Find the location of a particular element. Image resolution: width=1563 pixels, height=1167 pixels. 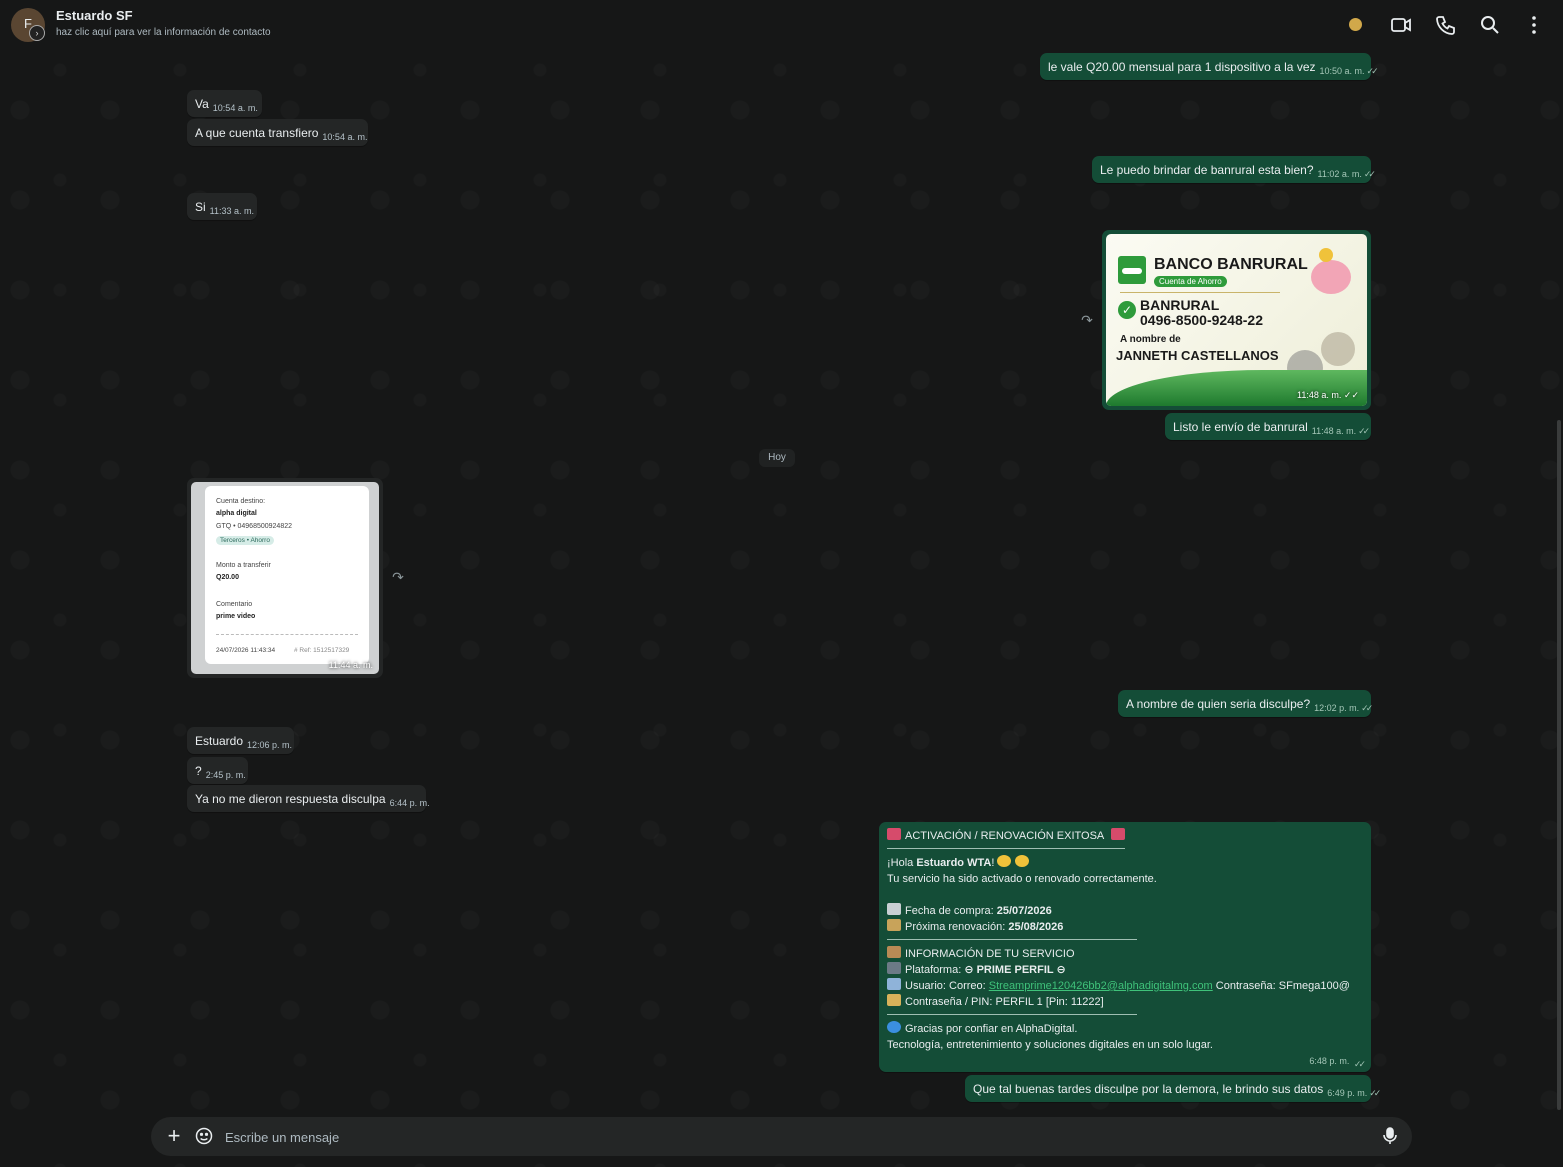

menu-icon is located at coordinates (1534, 25).